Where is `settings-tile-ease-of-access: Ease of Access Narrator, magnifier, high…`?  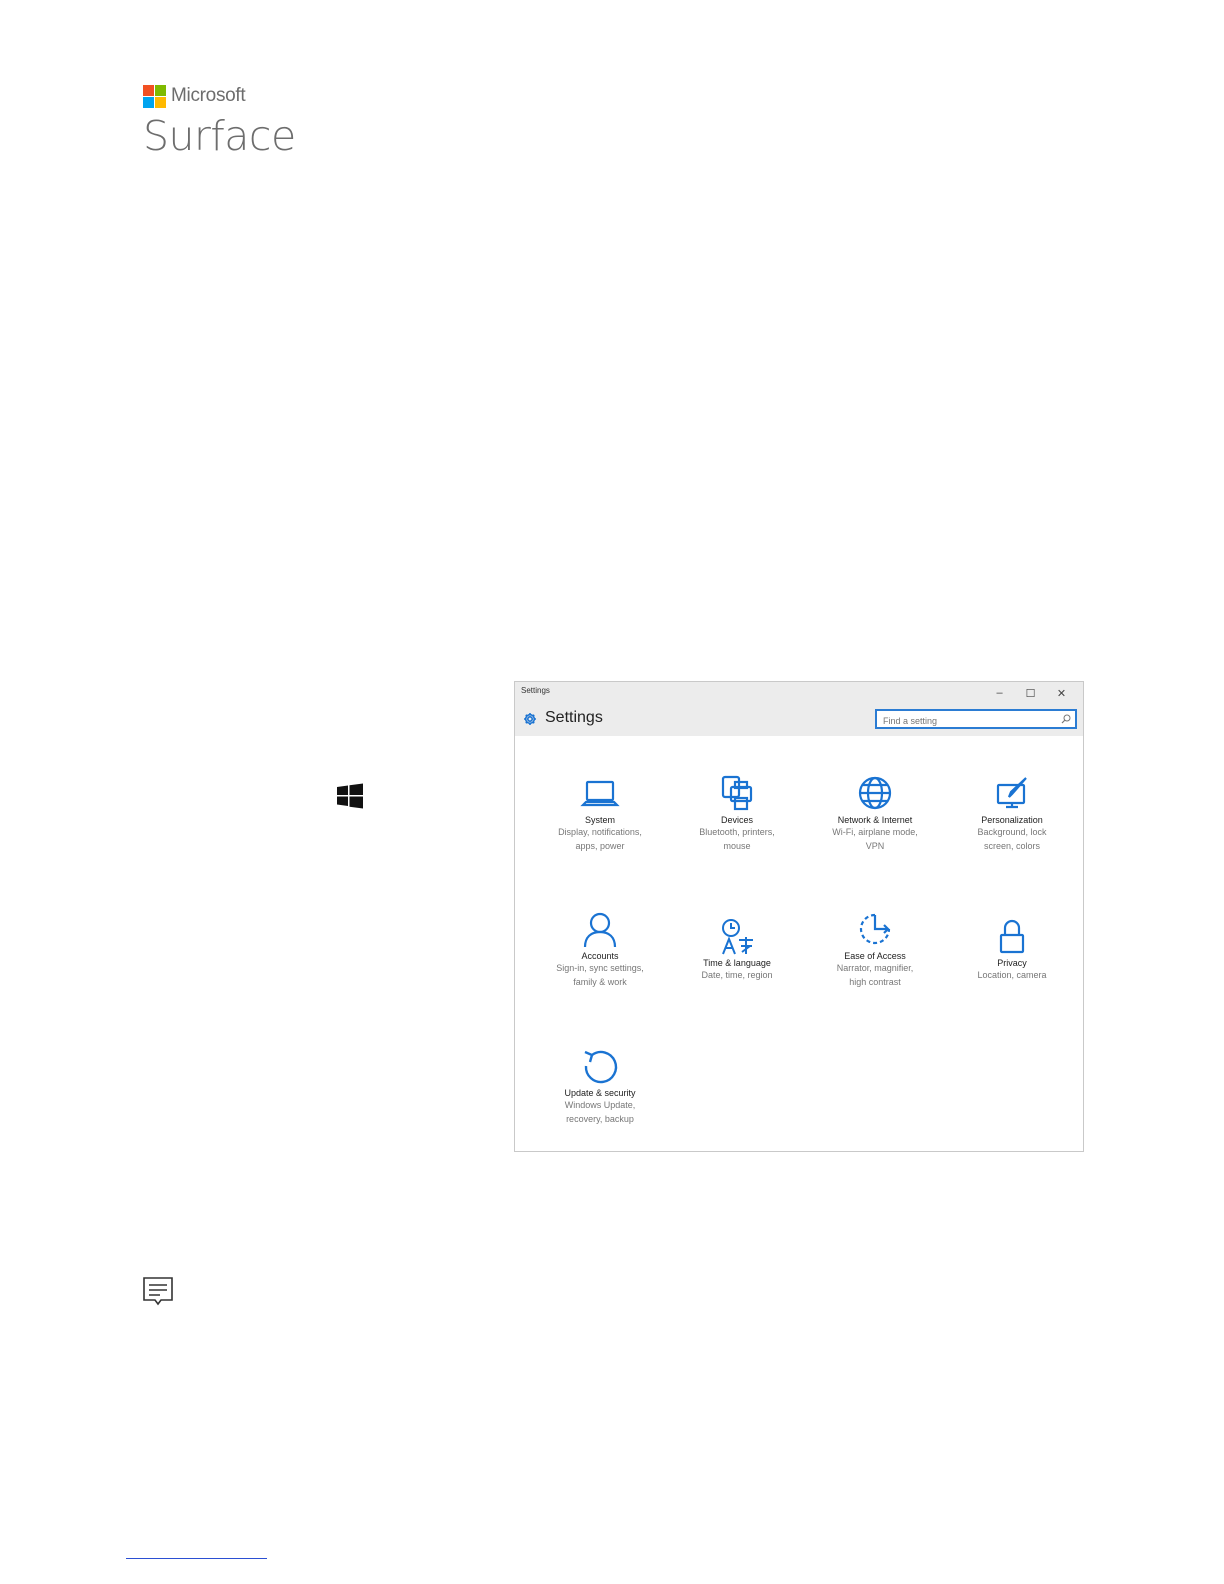 settings-tile-ease-of-access: Ease of Access Narrator, magnifier, high… is located at coordinates (875, 949).